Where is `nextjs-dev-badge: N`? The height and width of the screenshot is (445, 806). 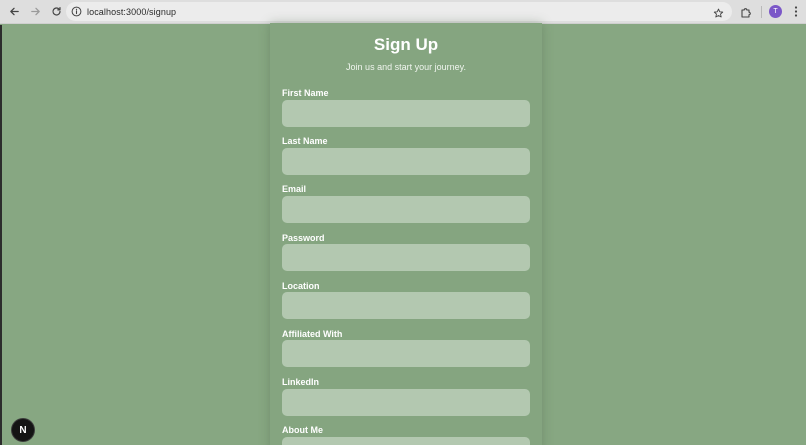
nextjs-dev-badge: N is located at coordinates (23, 430).